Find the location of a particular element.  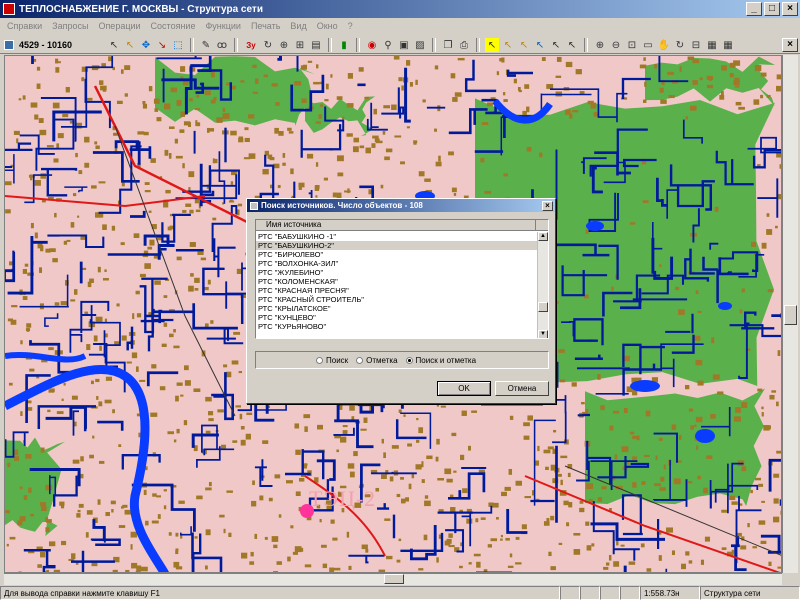

radio-search-and-mark-dot is located at coordinates (409, 360).